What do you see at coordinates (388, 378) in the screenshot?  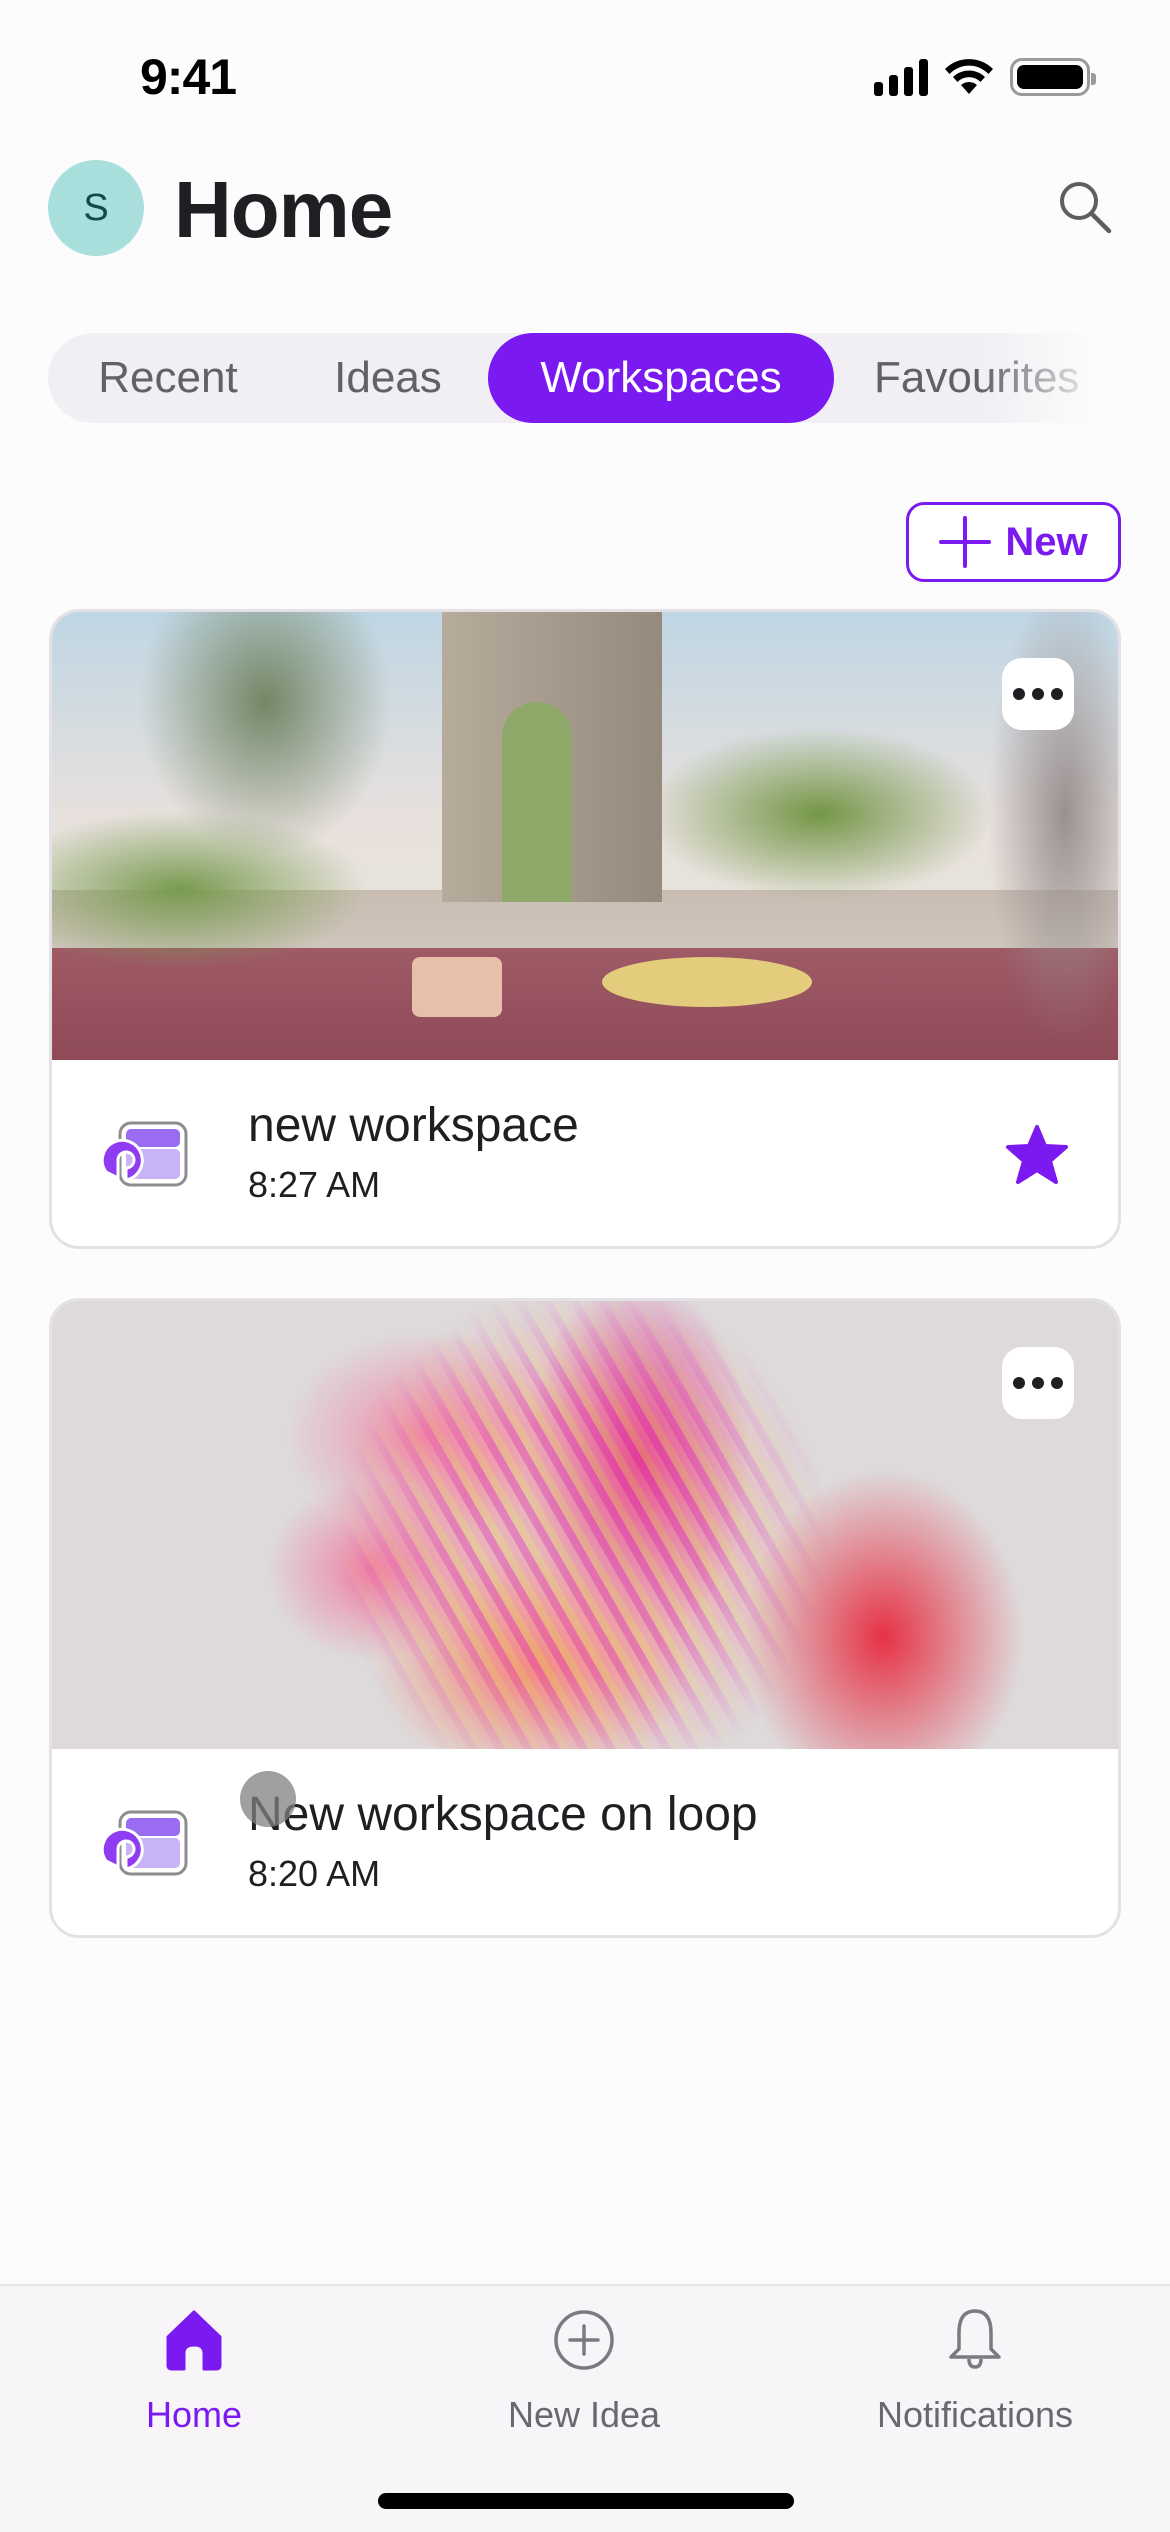 I see `tab-ideas: Ideas` at bounding box center [388, 378].